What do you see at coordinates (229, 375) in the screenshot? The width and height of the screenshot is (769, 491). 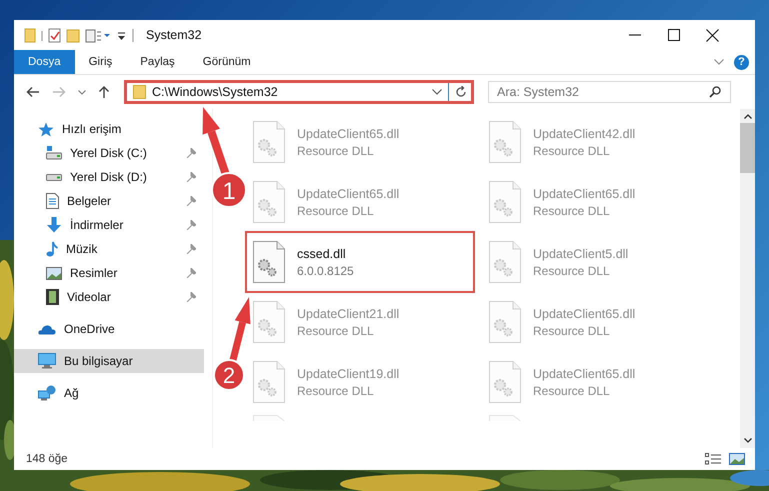 I see `step-badge: 2` at bounding box center [229, 375].